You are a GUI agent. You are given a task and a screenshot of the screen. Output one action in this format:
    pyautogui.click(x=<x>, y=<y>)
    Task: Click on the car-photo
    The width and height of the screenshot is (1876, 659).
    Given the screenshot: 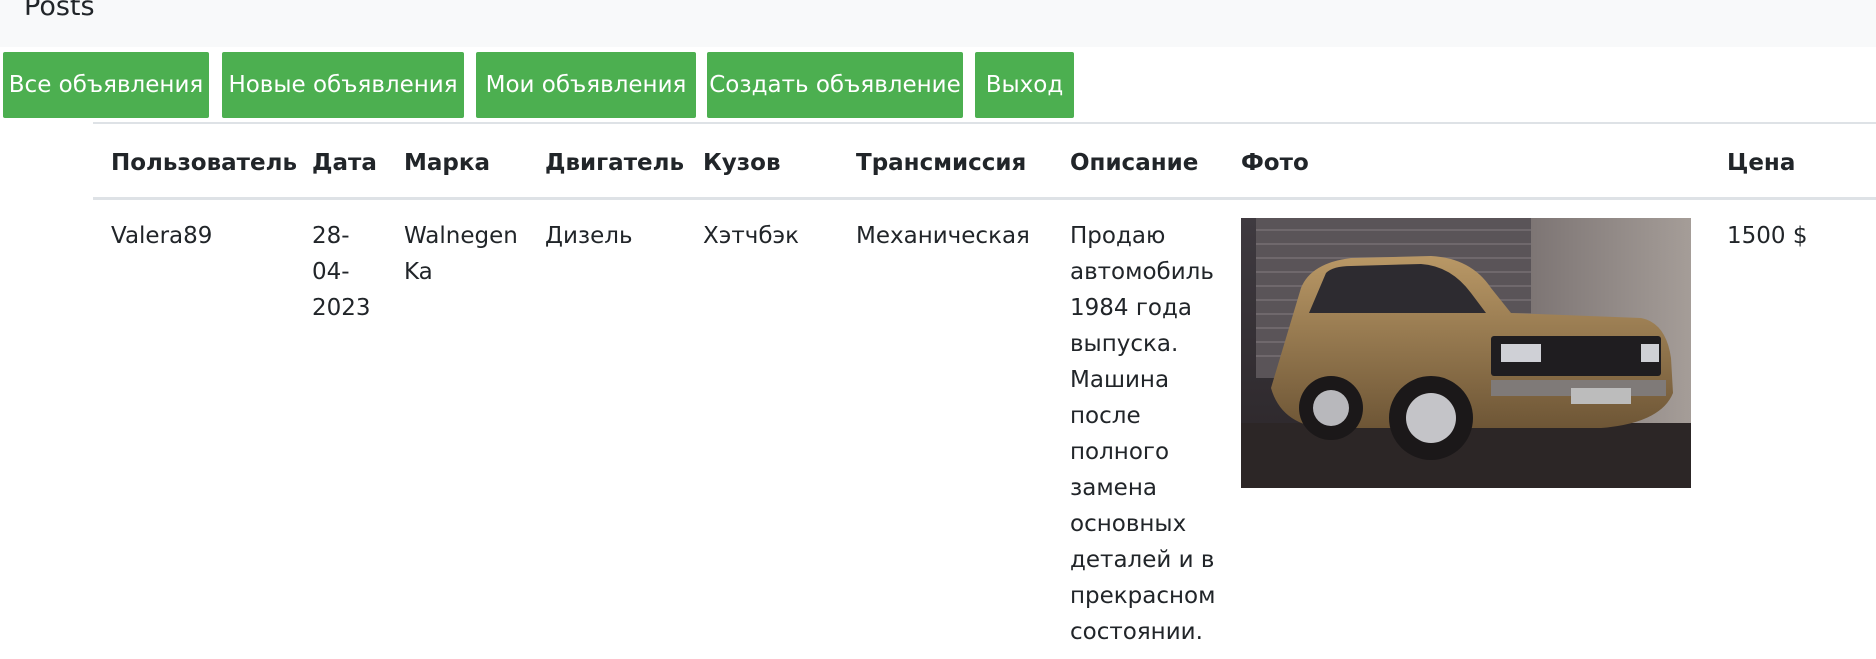 What is the action you would take?
    pyautogui.click(x=1466, y=353)
    